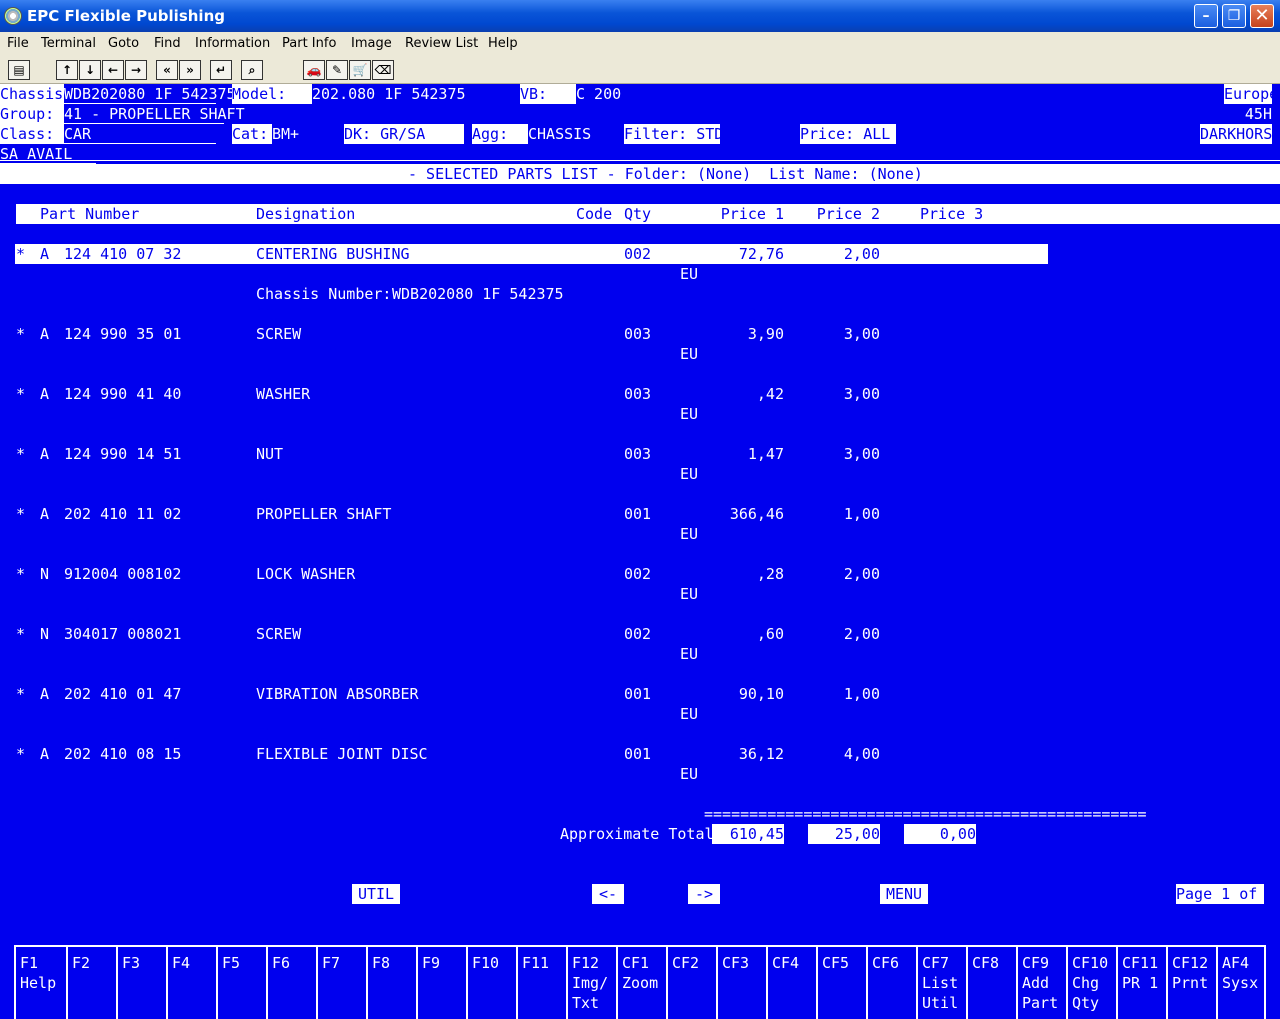 The width and height of the screenshot is (1280, 1019). Describe the element at coordinates (756, 514) in the screenshot. I see `part-price1: 366,46` at that location.